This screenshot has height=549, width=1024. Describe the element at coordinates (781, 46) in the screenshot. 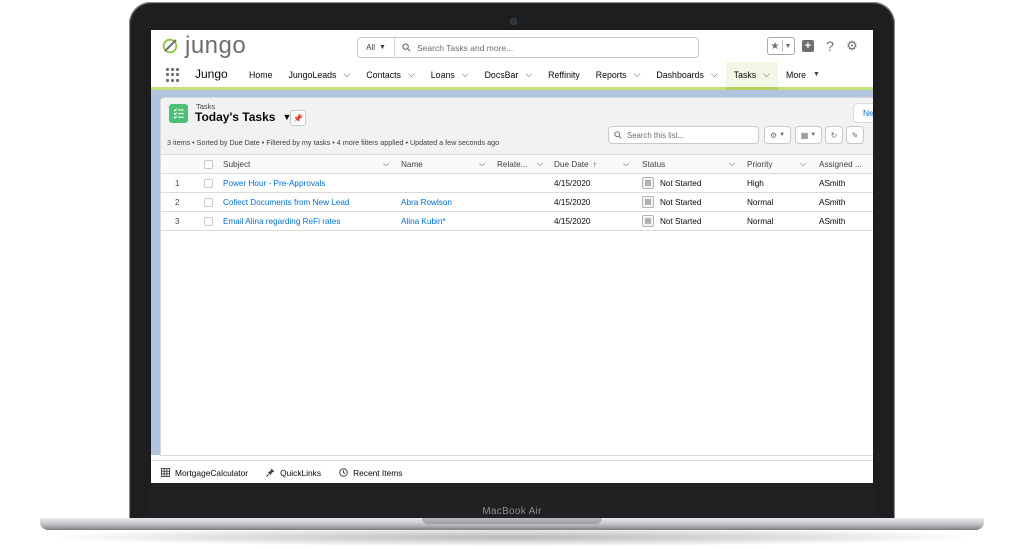

I see `favorites-button: ★ ▼` at that location.